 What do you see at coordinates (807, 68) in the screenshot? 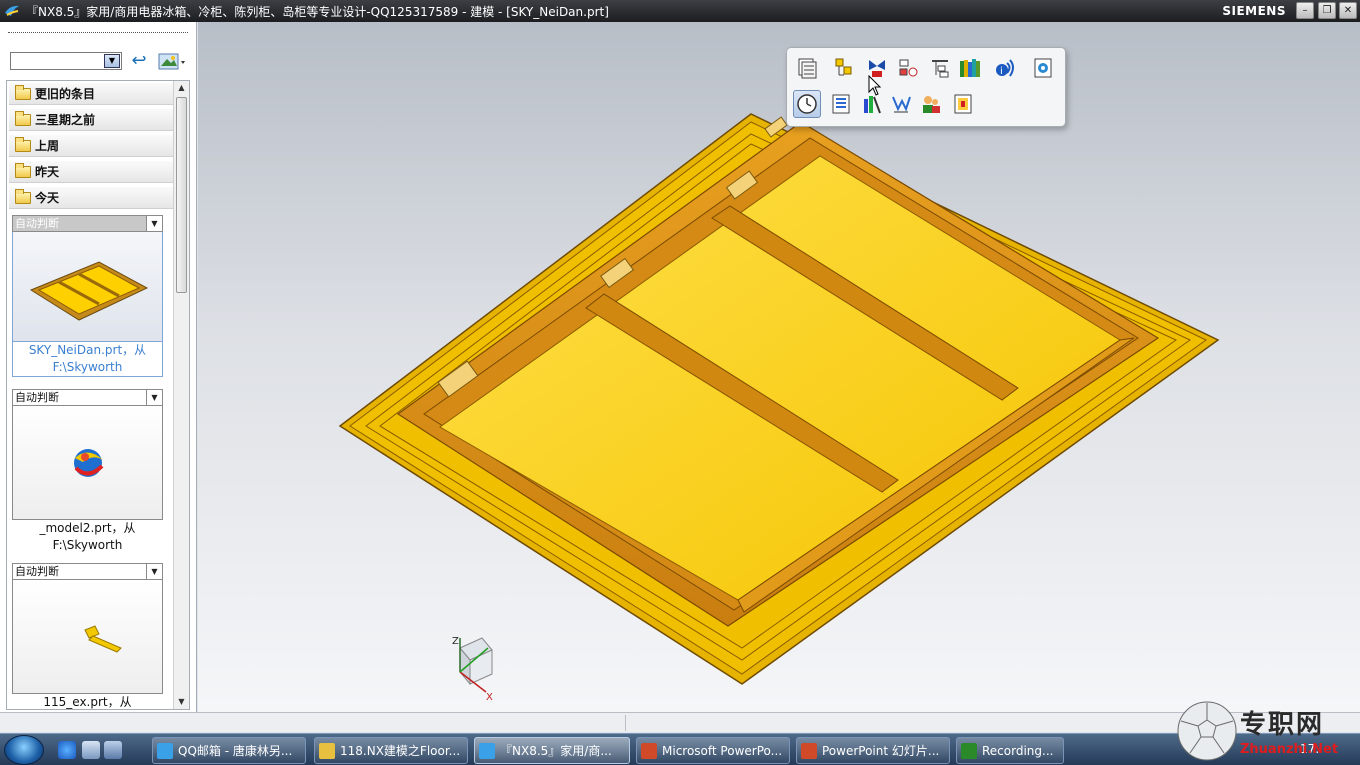
I see `assembly-navigator-icon` at bounding box center [807, 68].